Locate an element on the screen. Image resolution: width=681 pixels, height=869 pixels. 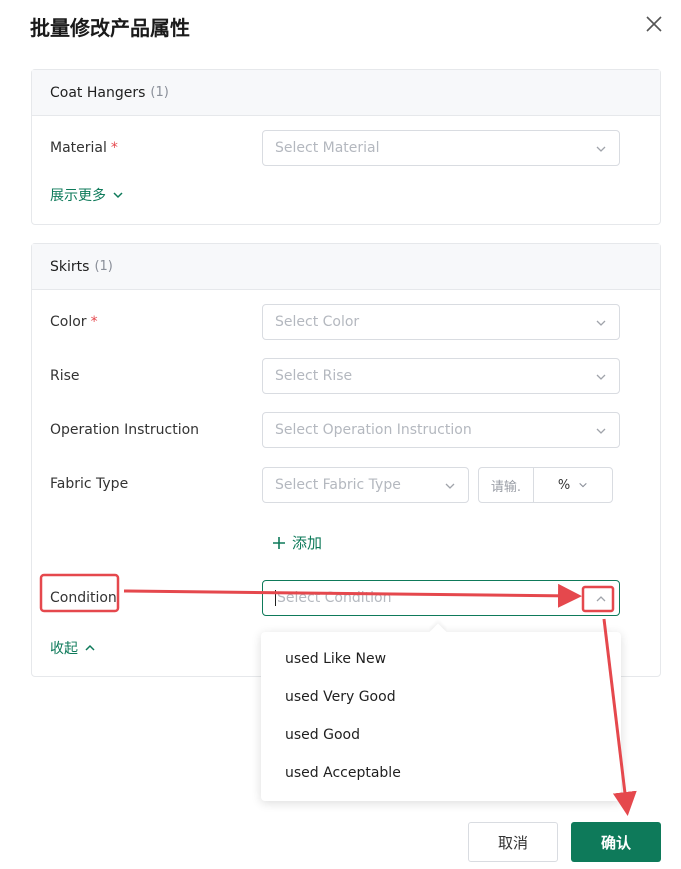
operation-select: Select Operation Instruction is located at coordinates (441, 430).